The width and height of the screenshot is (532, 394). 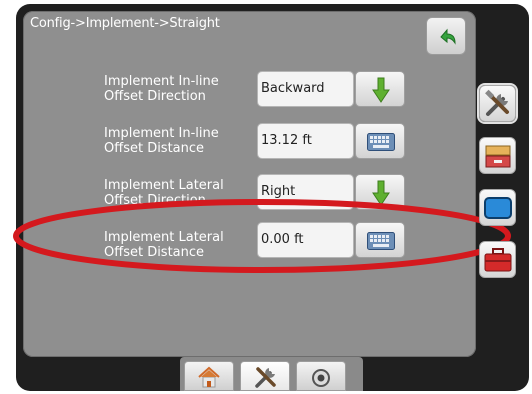 I want to click on side-tab-console, so click(x=497, y=155).